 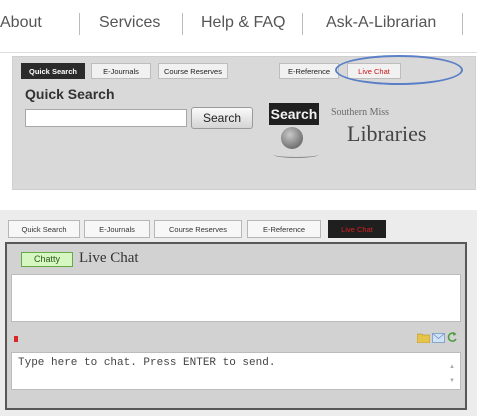 I want to click on search-logo: Search, so click(x=294, y=133).